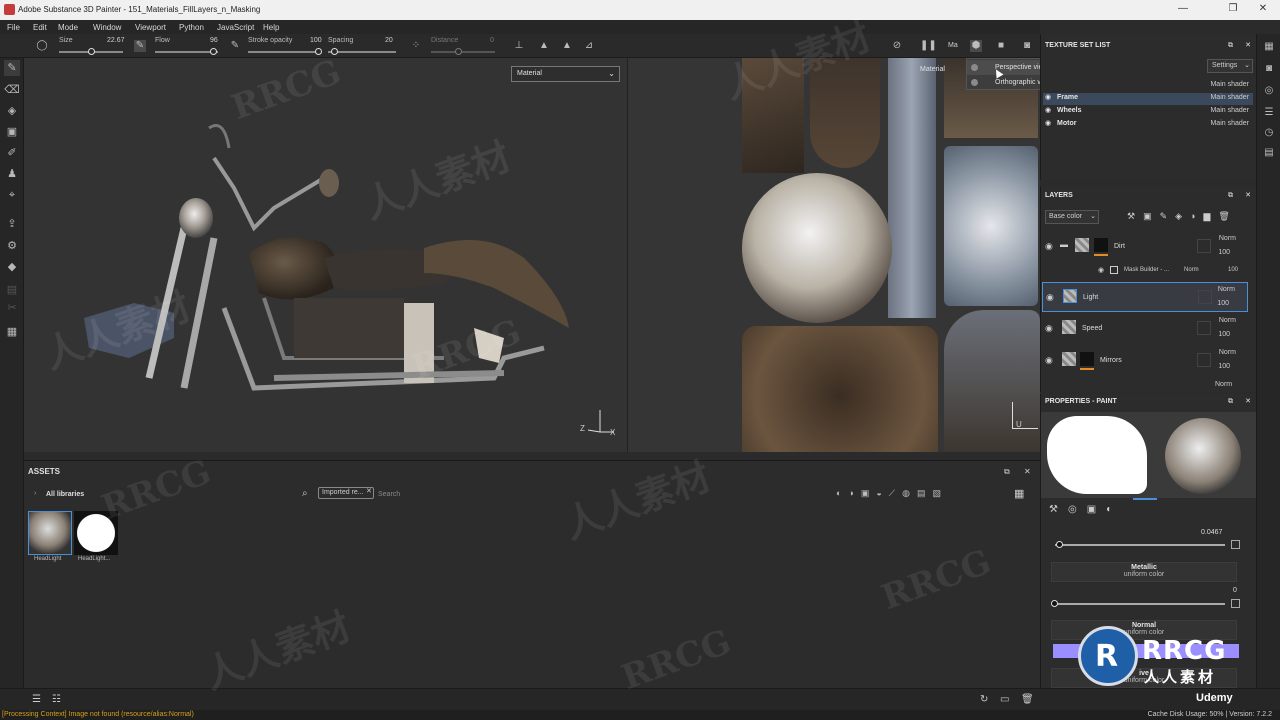  I want to click on stroke-opacity-slider, so click(284, 52).